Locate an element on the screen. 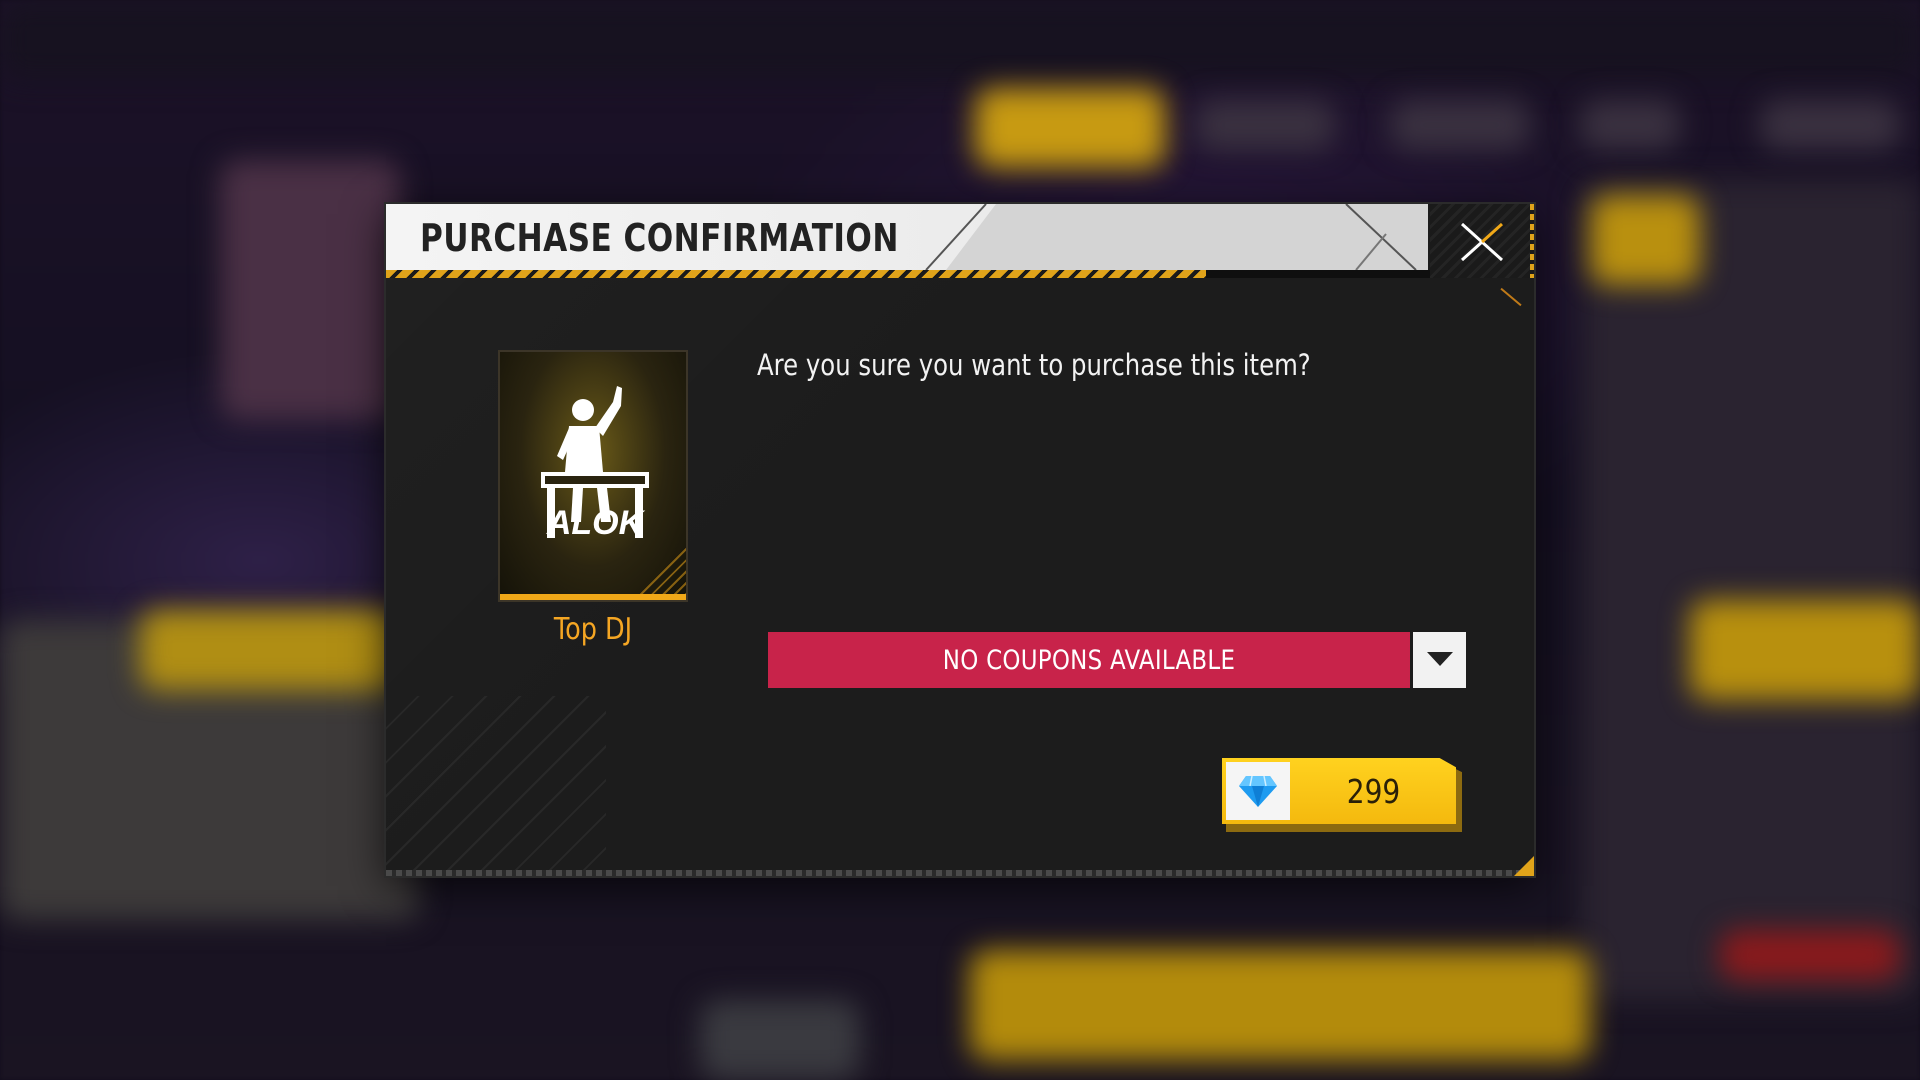  currency-badge is located at coordinates (1258, 791).